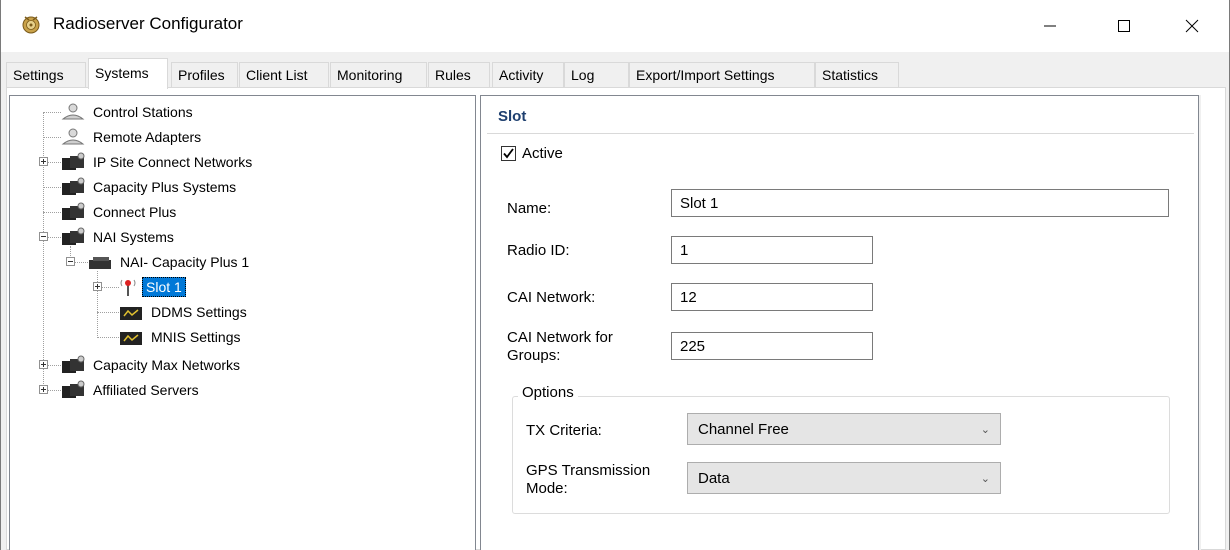  Describe the element at coordinates (128, 73) in the screenshot. I see `tab-systems: Systems` at that location.